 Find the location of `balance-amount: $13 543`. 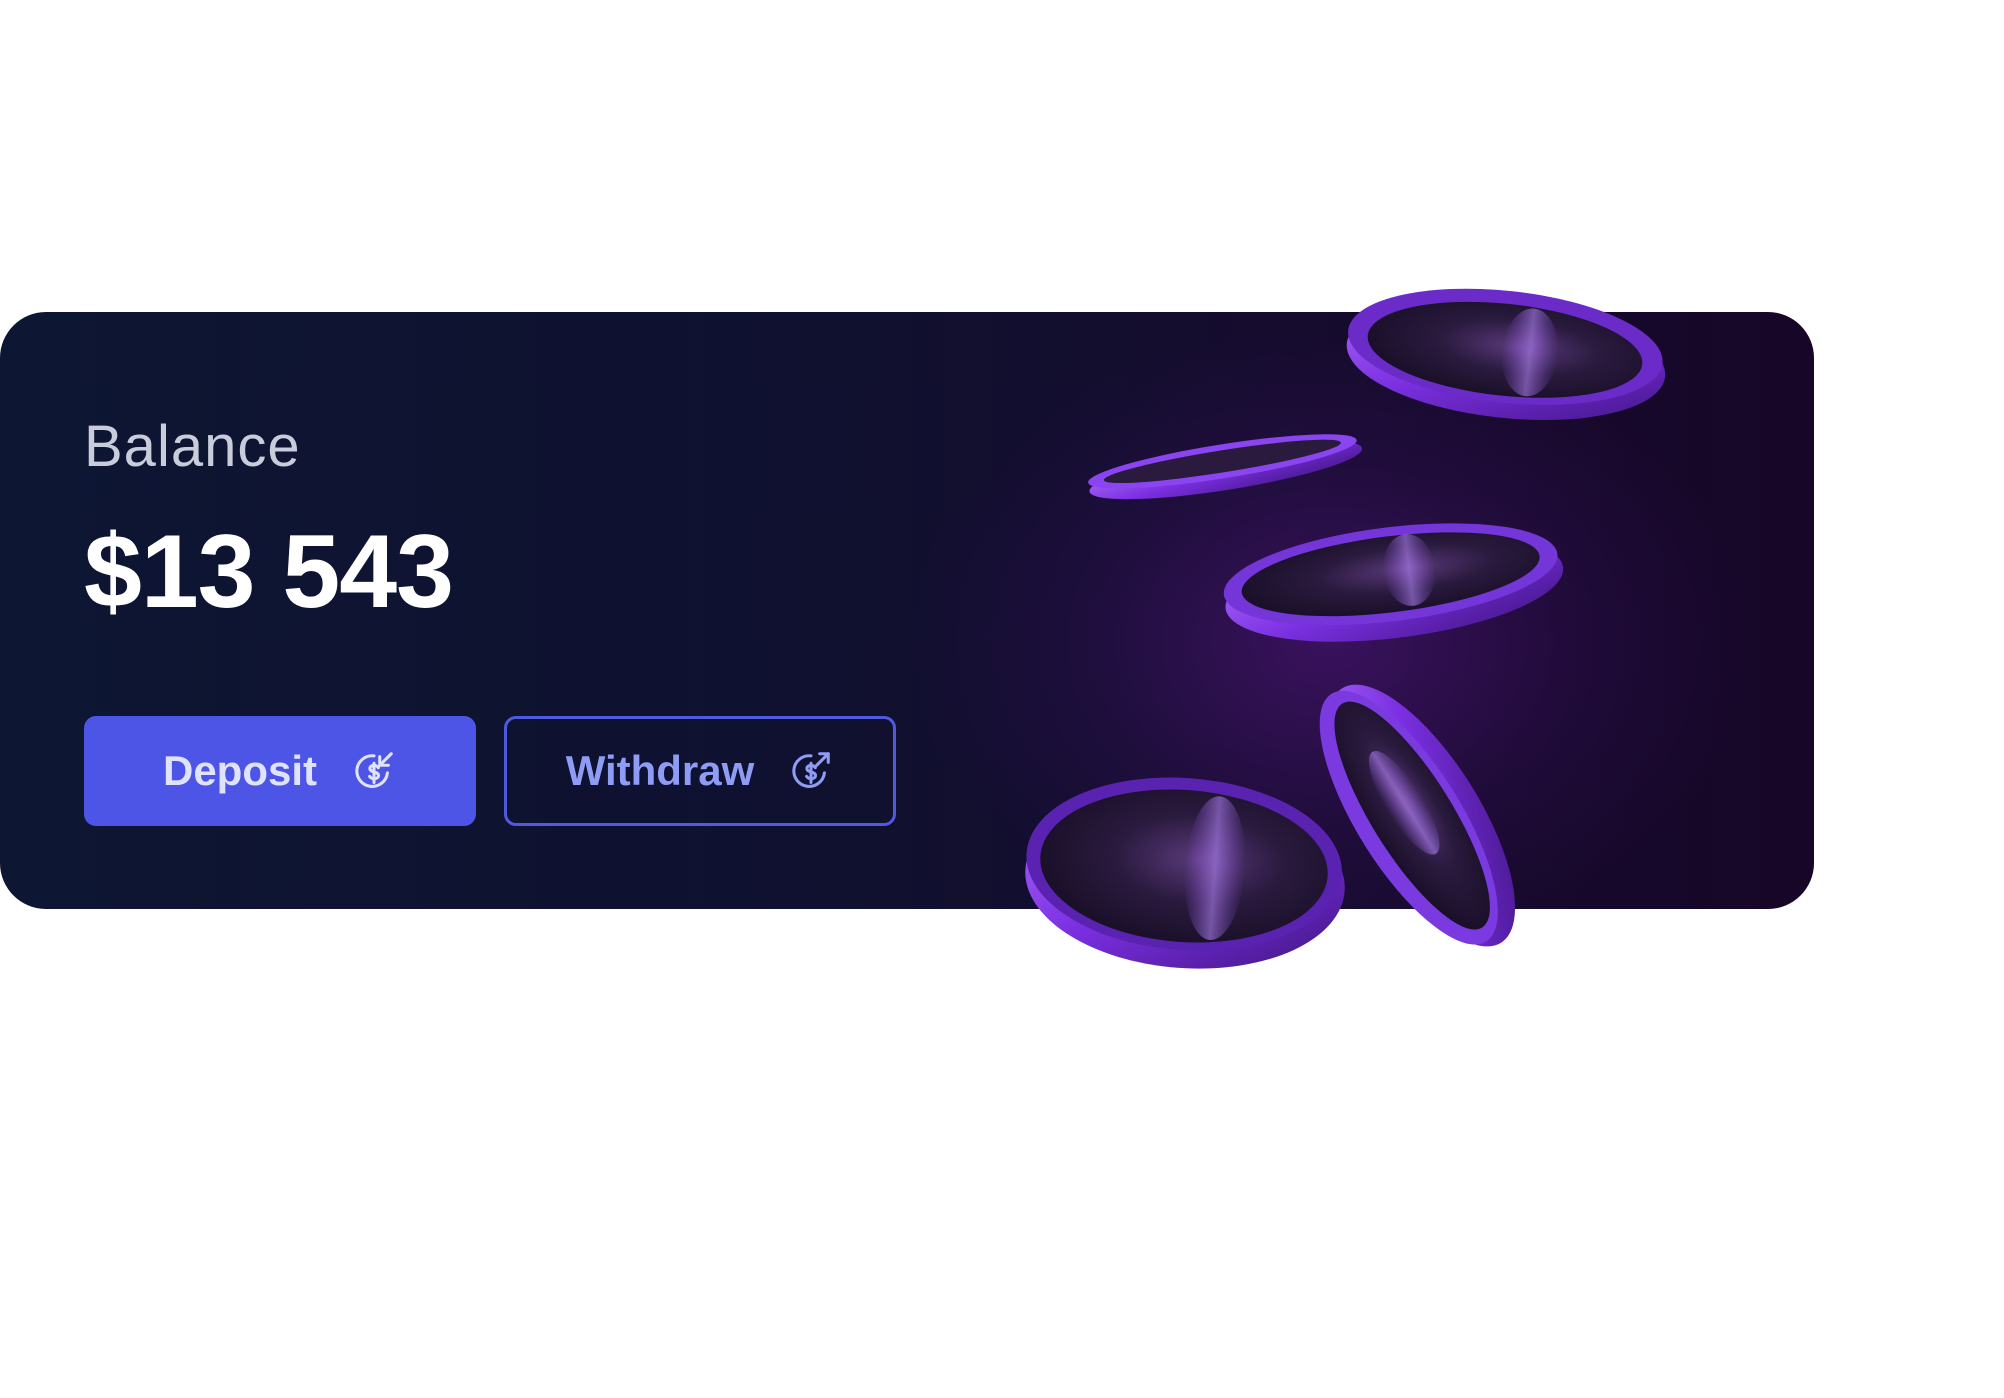

balance-amount: $13 543 is located at coordinates (269, 572).